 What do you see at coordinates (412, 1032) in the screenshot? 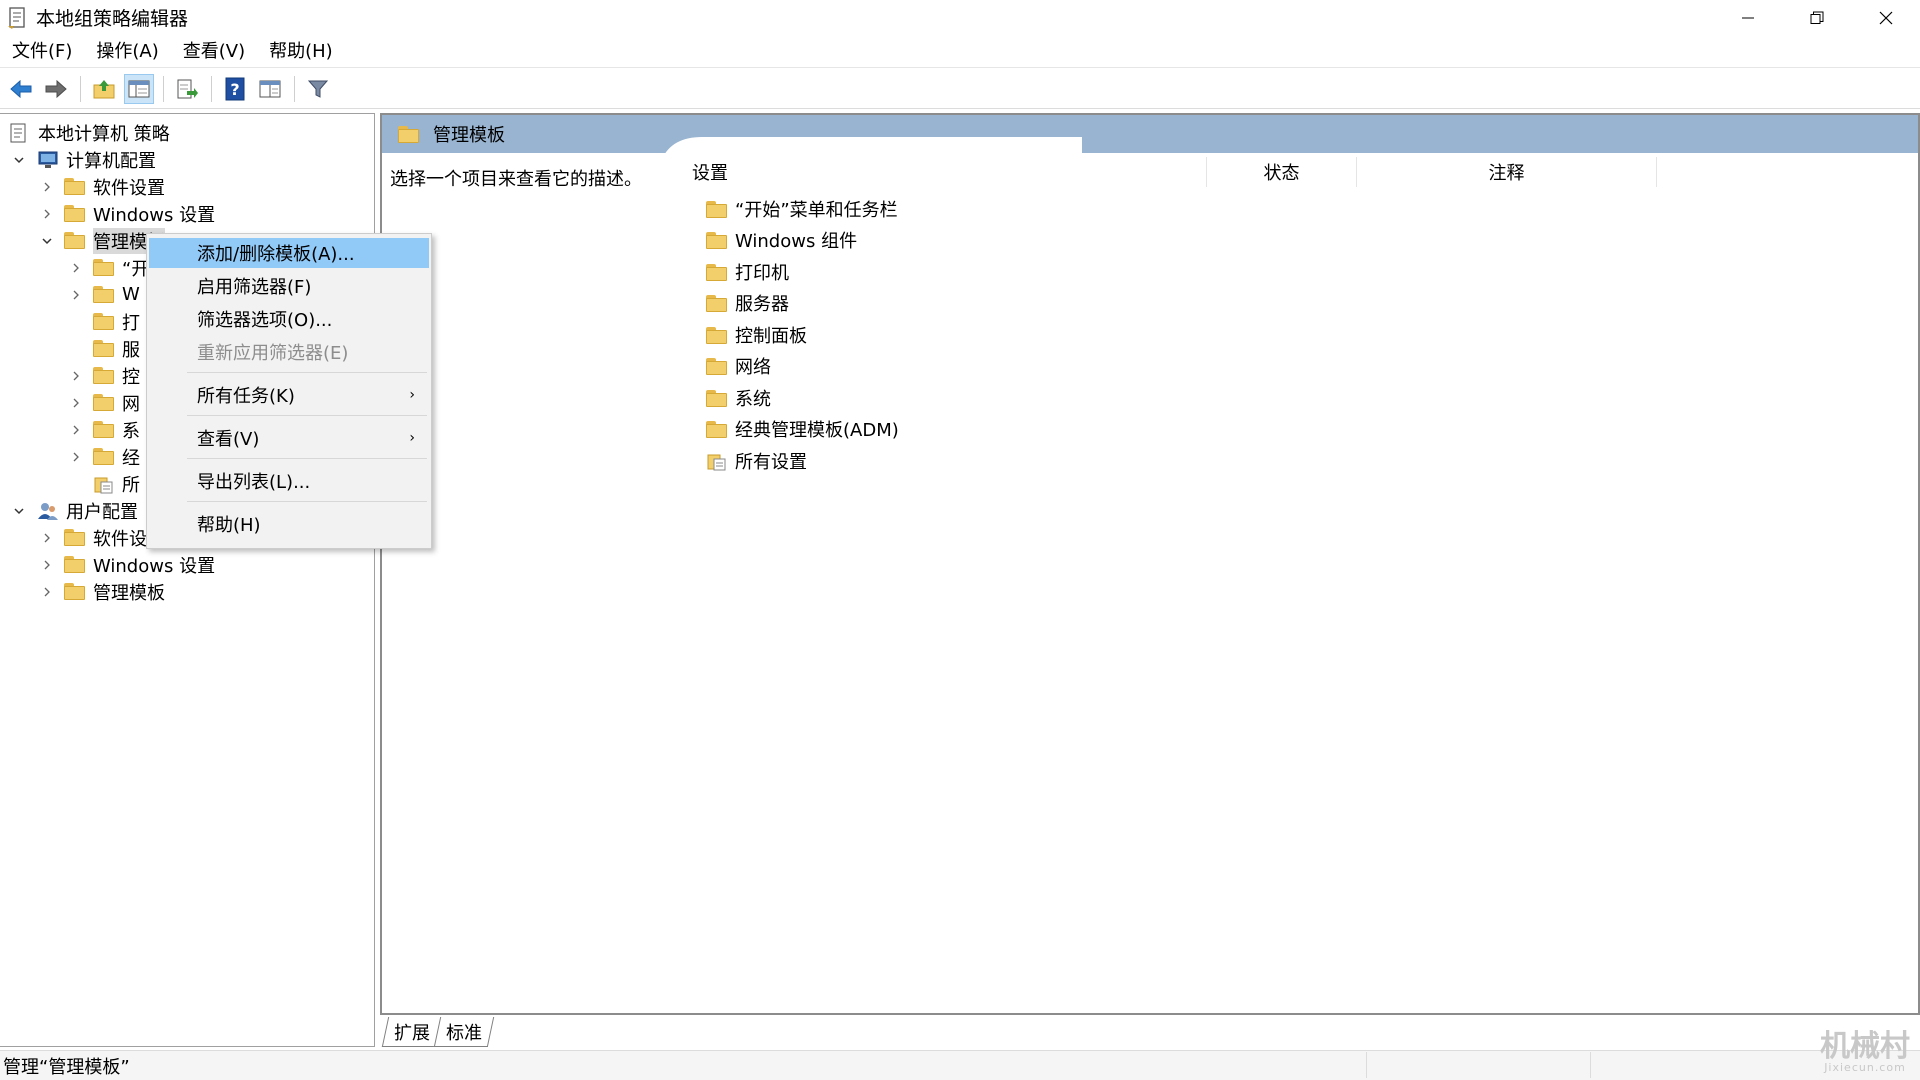
I see `tab-extended: 扩展` at bounding box center [412, 1032].